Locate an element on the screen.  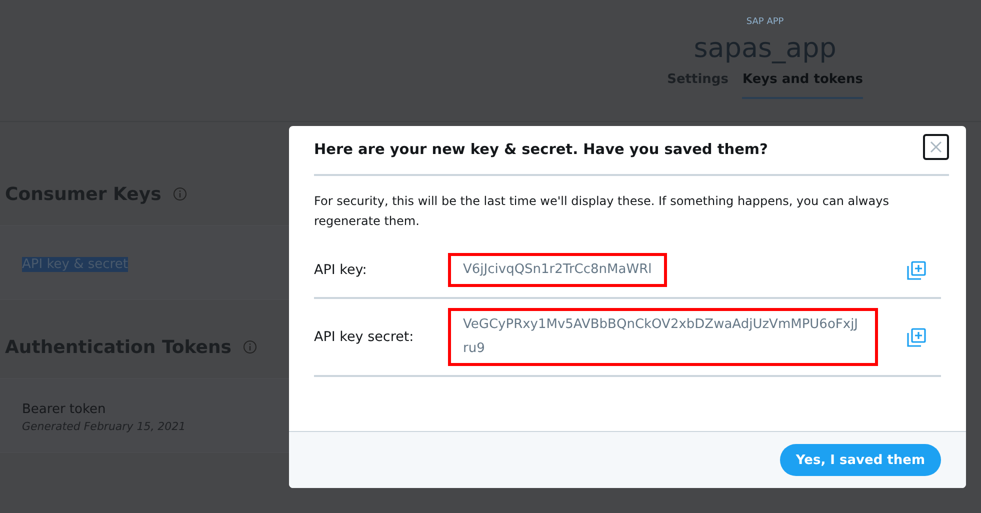
confirm-button: Yes, I saved them is located at coordinates (860, 460).